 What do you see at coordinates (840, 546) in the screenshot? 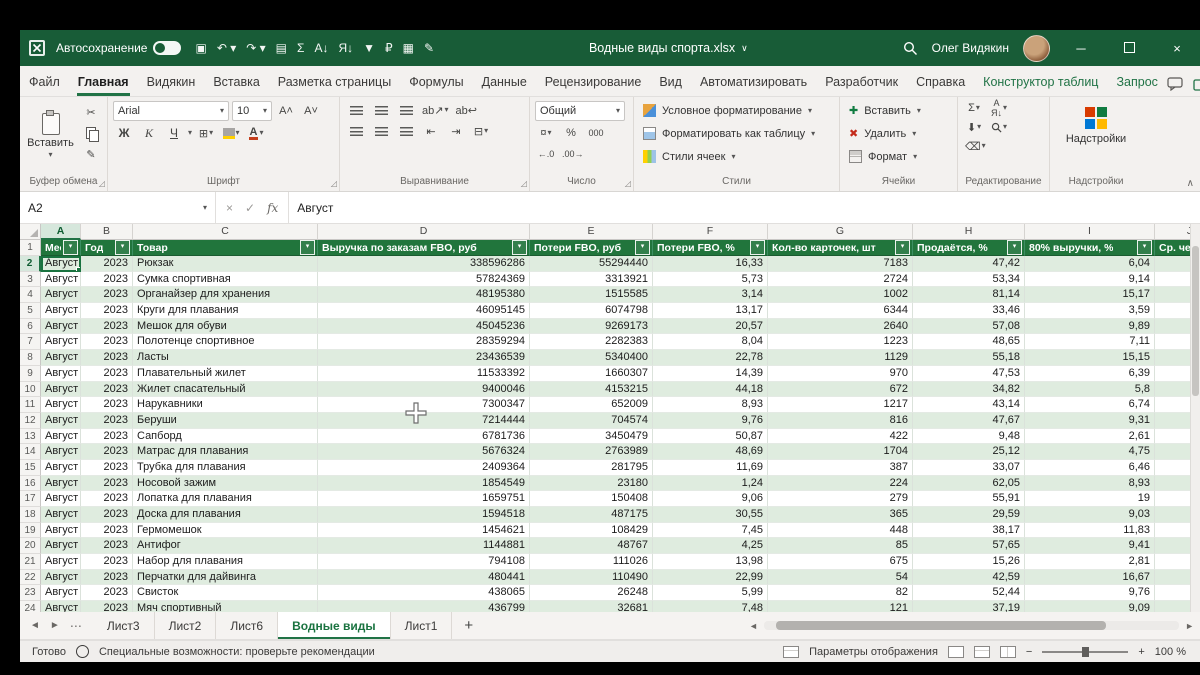
I see `cell: 85` at bounding box center [840, 546].